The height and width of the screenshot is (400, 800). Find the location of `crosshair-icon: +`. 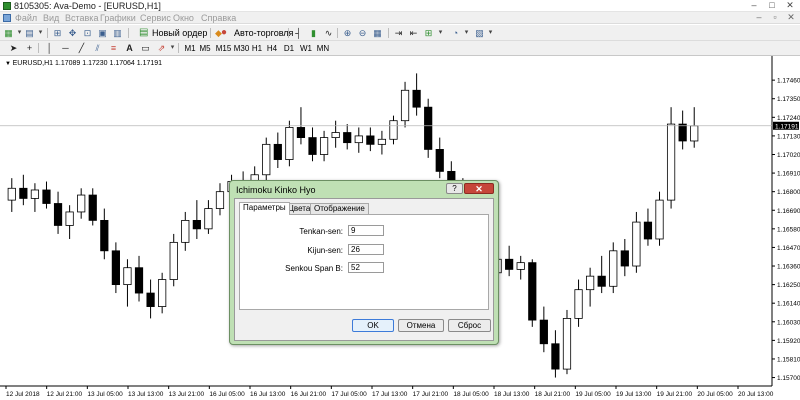

crosshair-icon: + is located at coordinates (29, 48).